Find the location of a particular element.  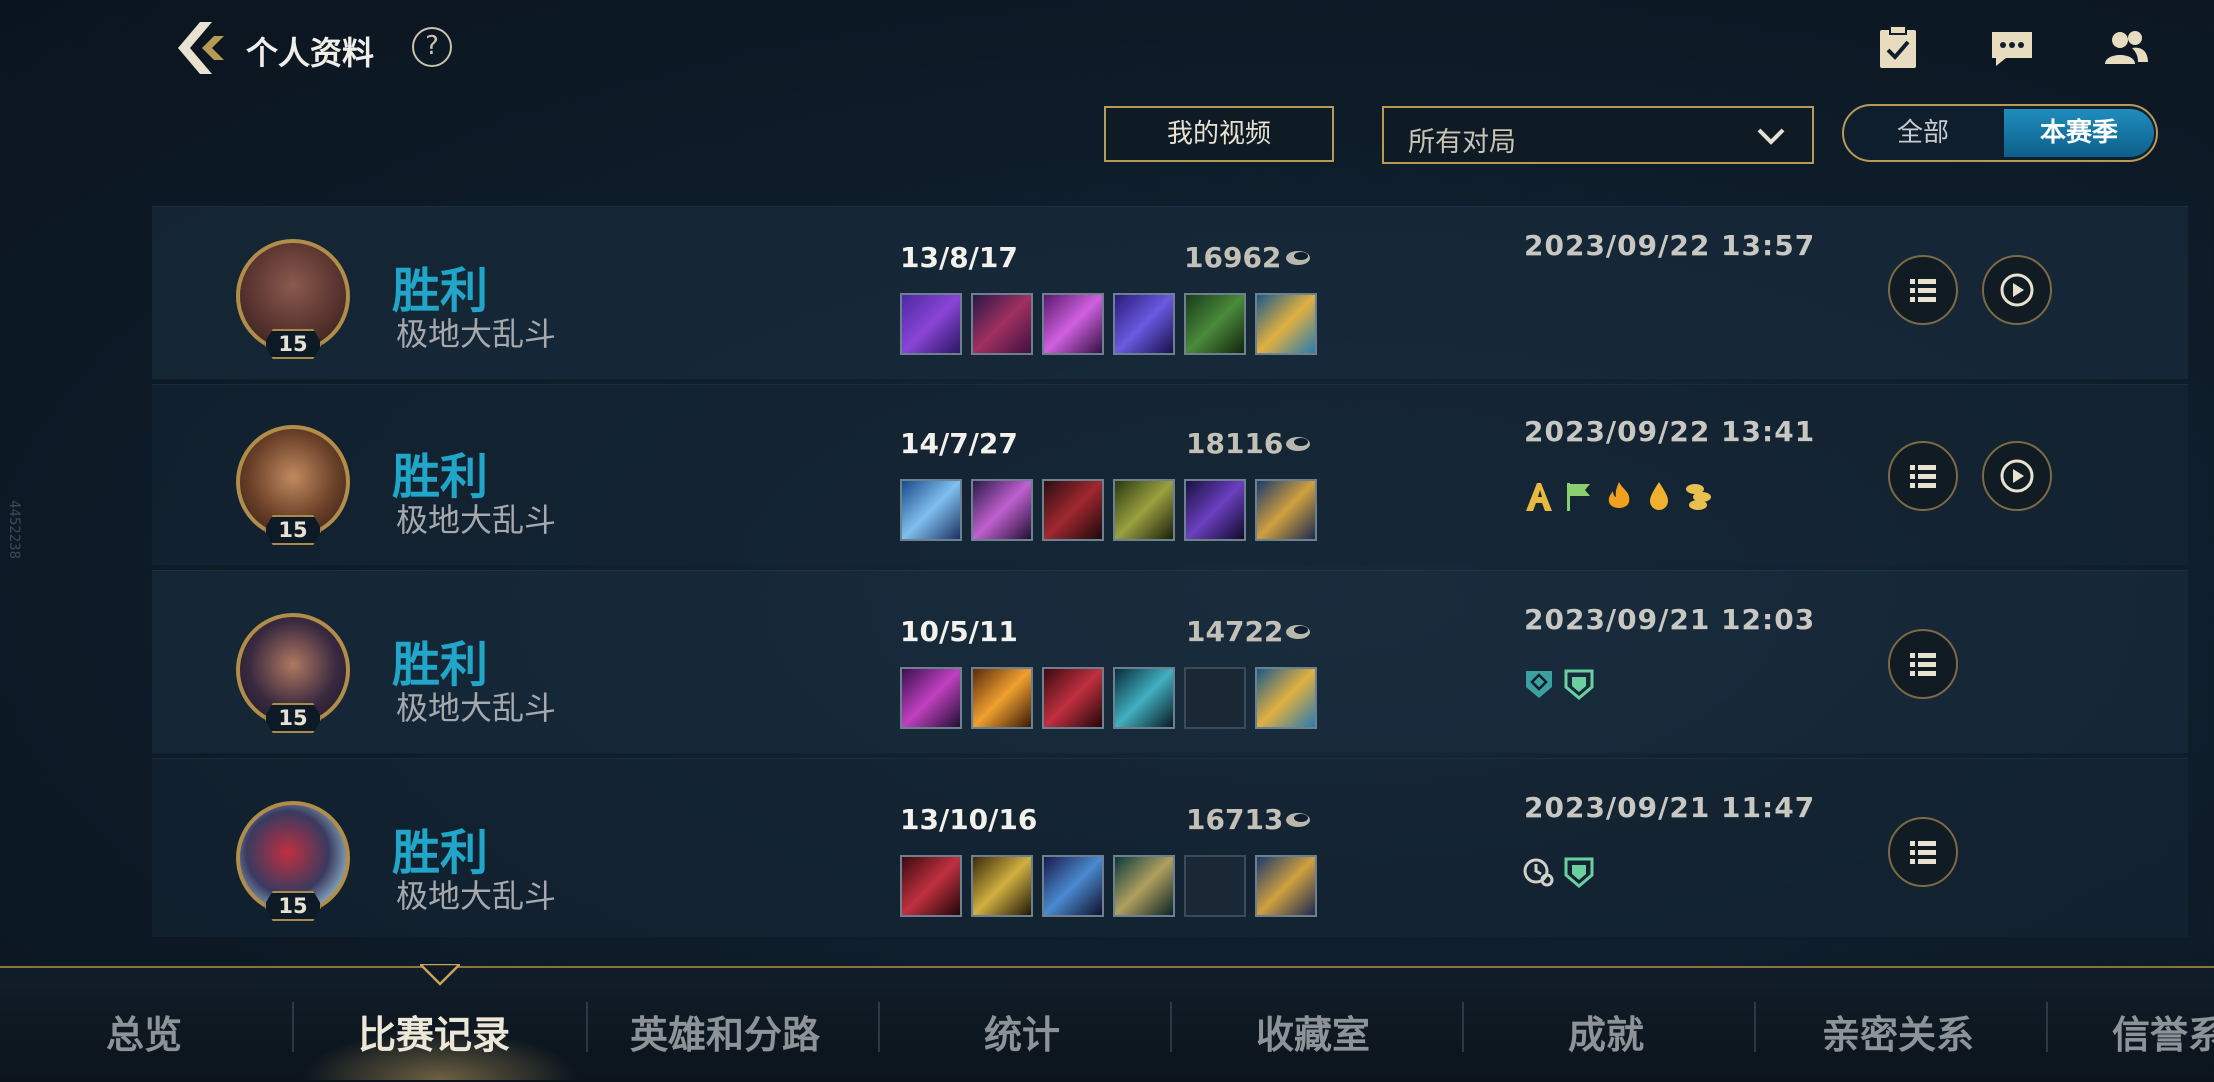

fire-icon is located at coordinates (1619, 495).